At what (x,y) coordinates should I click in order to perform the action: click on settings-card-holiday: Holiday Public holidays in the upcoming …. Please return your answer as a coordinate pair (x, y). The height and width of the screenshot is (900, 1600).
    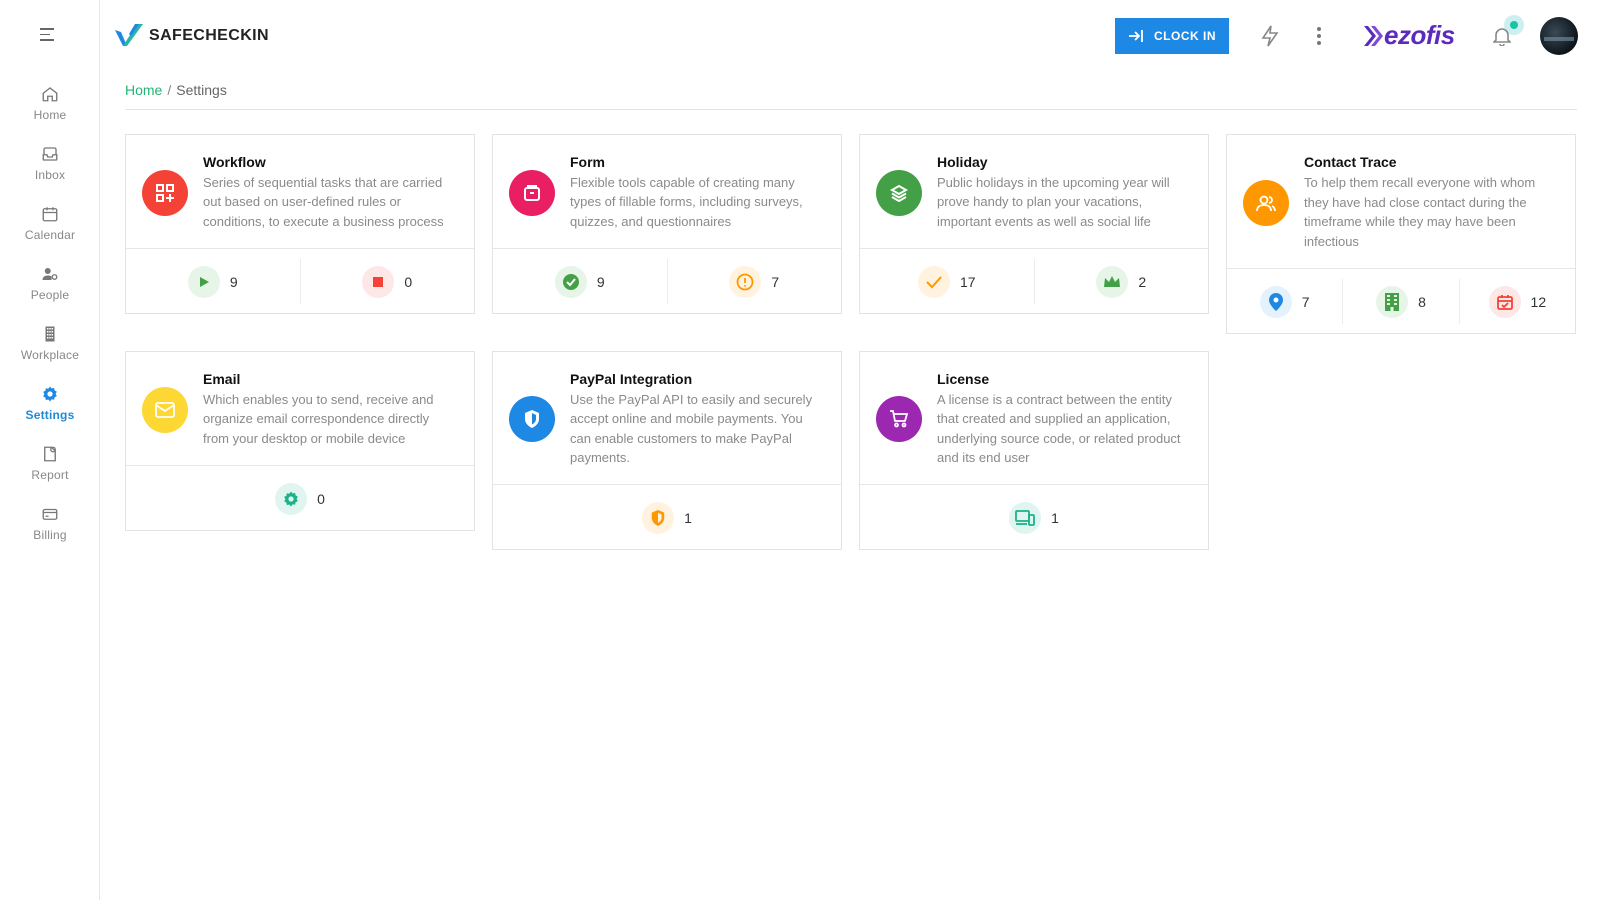
    Looking at the image, I should click on (1034, 224).